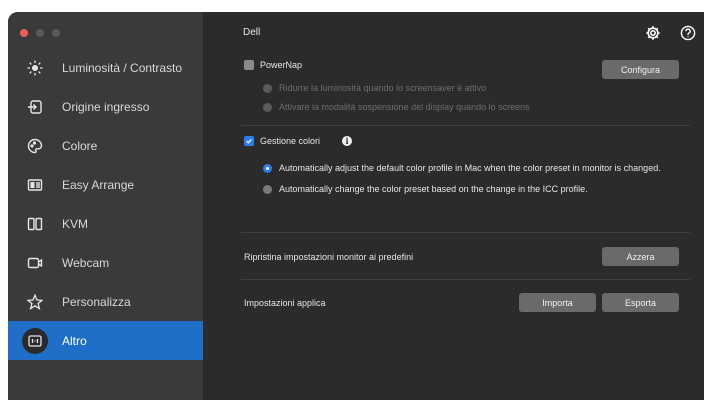 This screenshot has width=704, height=400. I want to click on export-button: Esporta, so click(640, 302).